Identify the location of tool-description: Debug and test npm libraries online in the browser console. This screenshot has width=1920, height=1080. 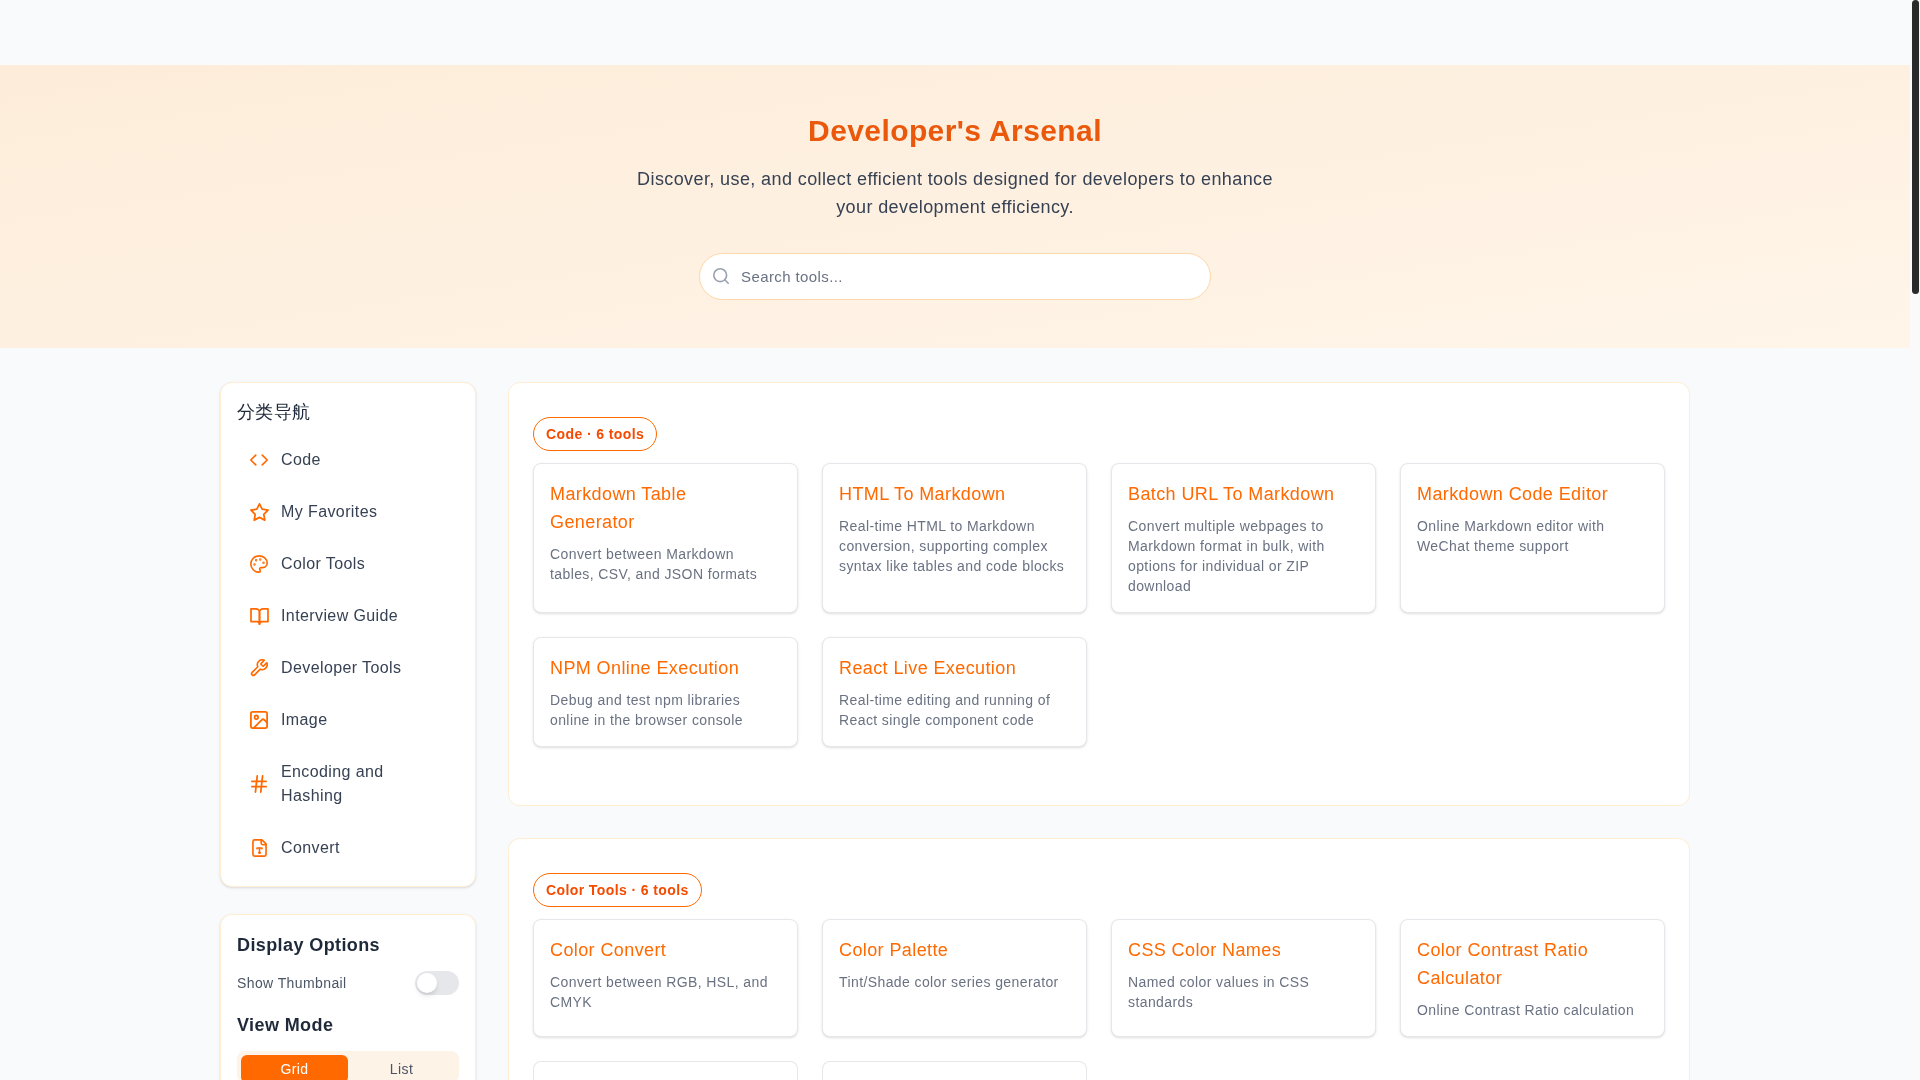
(647, 710).